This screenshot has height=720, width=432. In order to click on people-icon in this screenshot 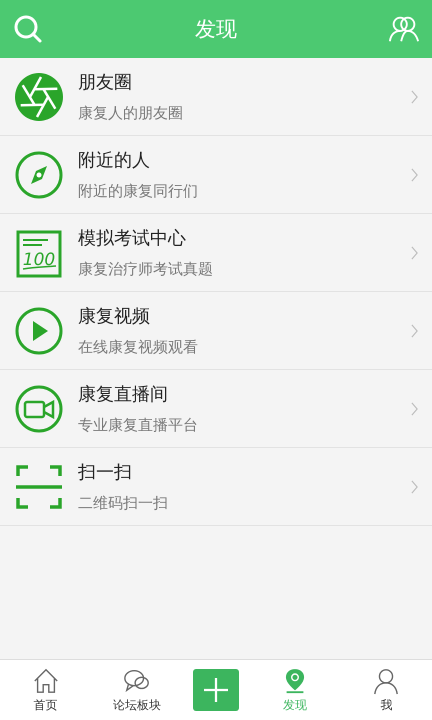, I will do `click(404, 29)`.